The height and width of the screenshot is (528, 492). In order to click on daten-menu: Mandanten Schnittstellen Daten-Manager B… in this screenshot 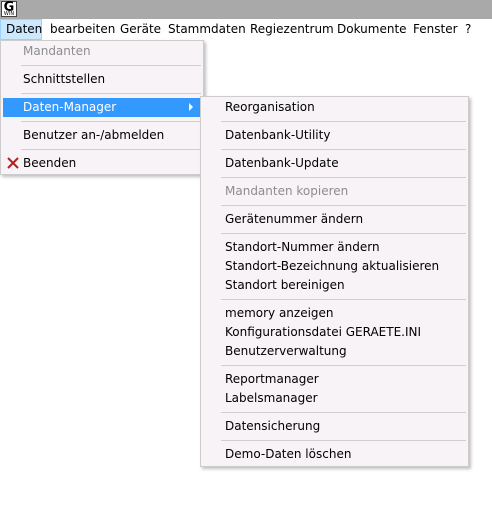, I will do `click(102, 107)`.